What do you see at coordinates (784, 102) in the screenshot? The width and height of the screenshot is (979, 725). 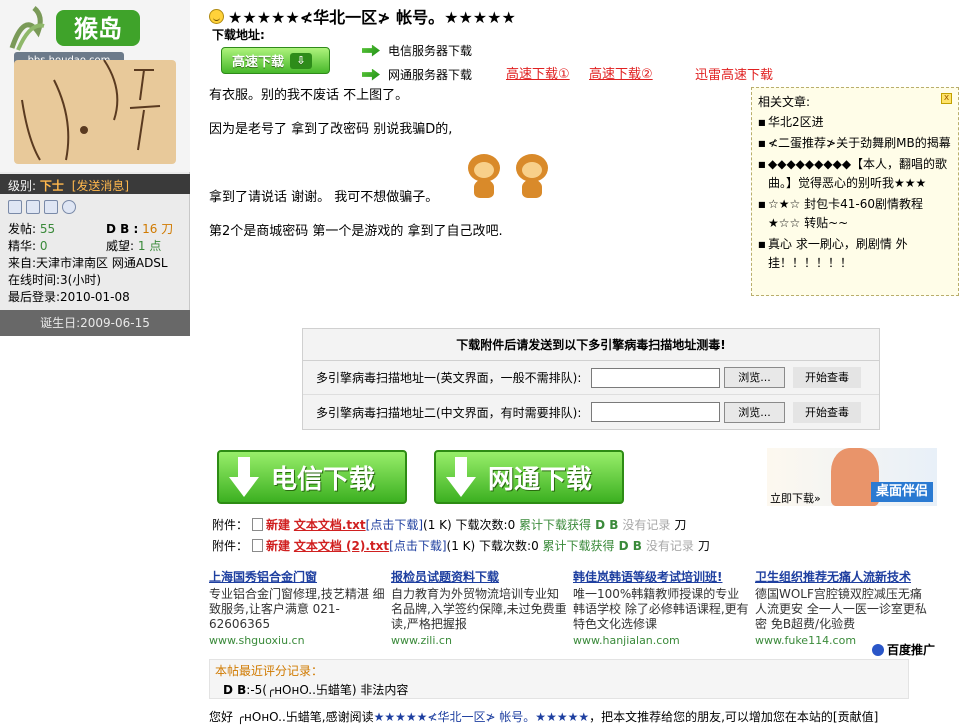 I see `related-articles-title: 相关文章:` at bounding box center [784, 102].